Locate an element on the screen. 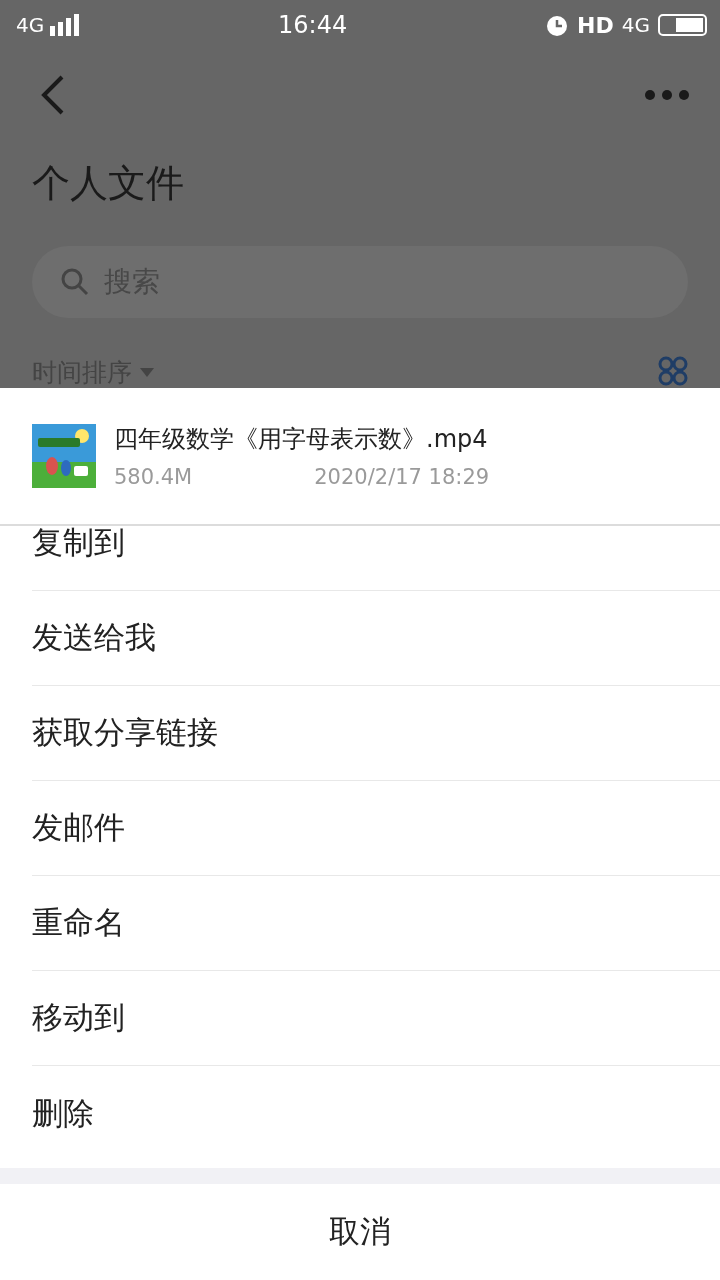  signal-icon is located at coordinates (65, 25).